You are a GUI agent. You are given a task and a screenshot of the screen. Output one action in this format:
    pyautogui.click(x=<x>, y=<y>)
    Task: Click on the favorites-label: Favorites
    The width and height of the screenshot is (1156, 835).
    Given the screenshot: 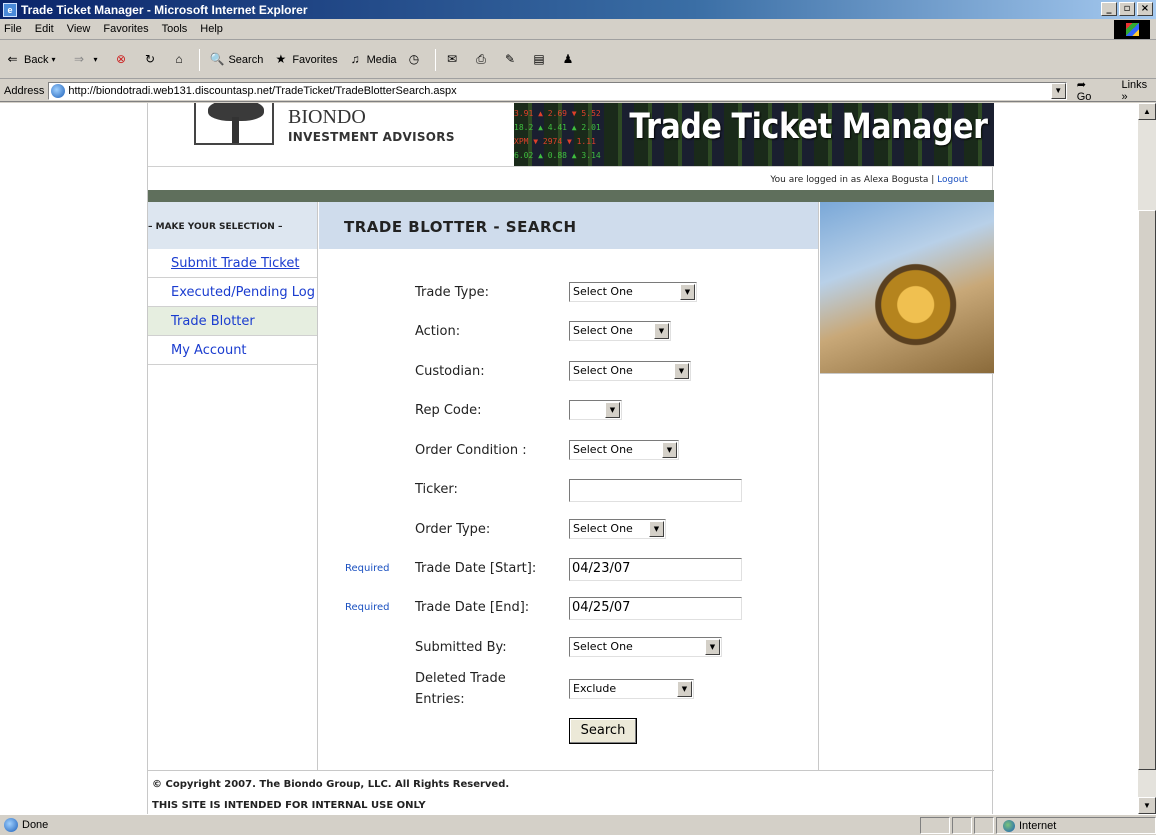 What is the action you would take?
    pyautogui.click(x=315, y=59)
    